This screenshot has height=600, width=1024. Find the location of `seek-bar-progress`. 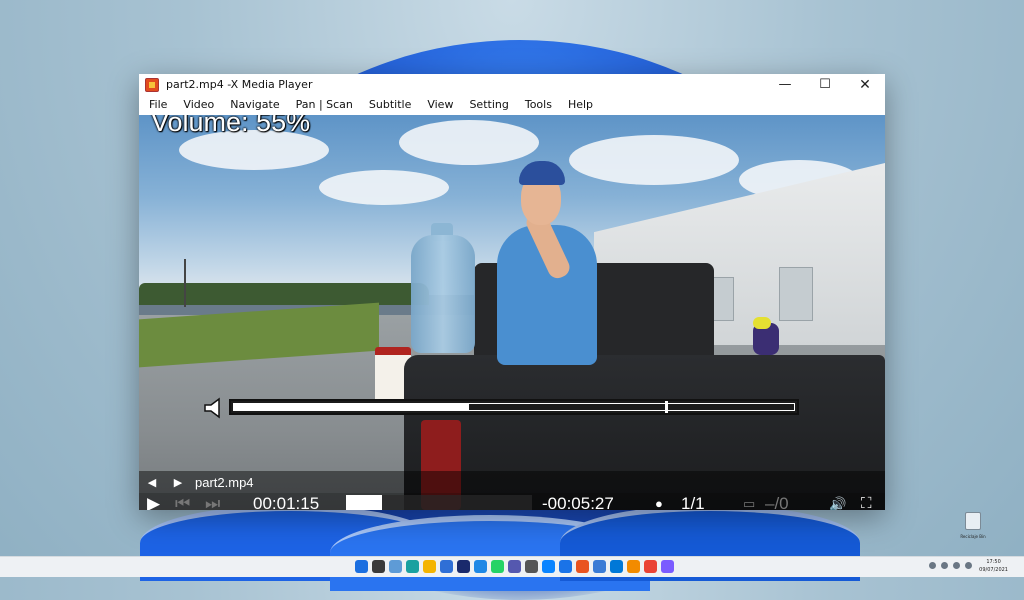

seek-bar-progress is located at coordinates (364, 502).